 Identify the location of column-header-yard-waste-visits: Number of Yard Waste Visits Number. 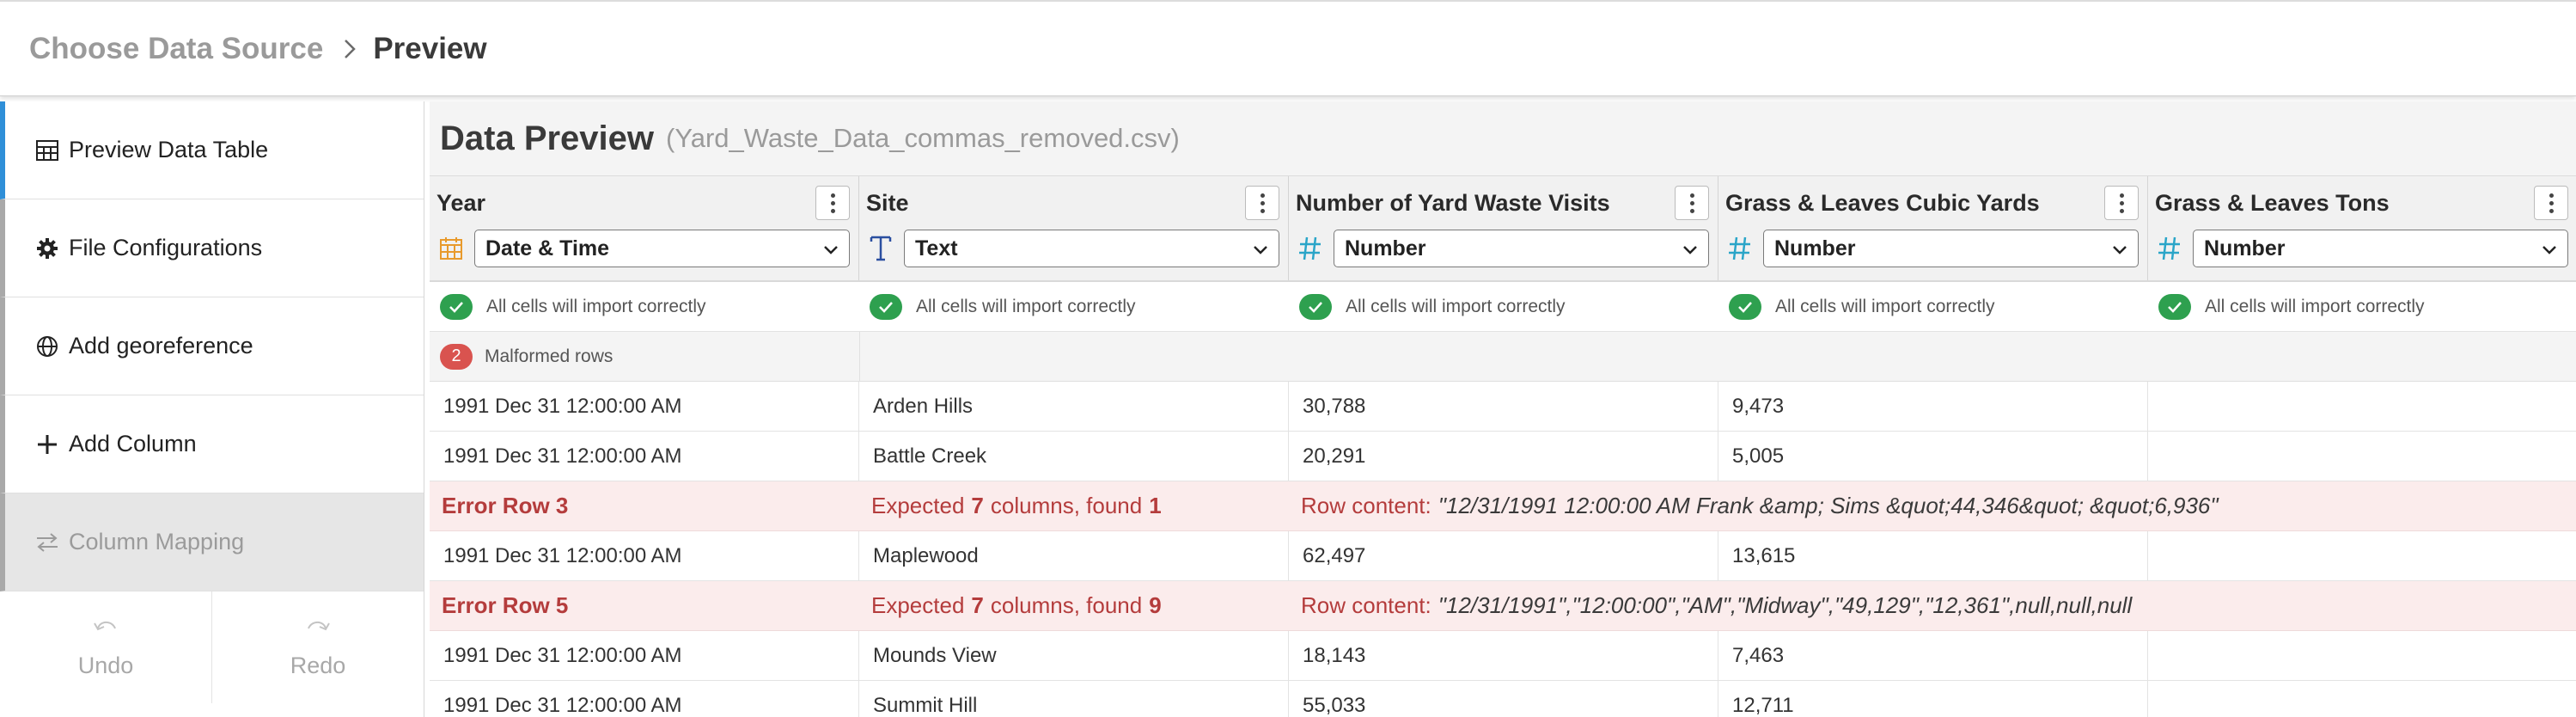
(1504, 228).